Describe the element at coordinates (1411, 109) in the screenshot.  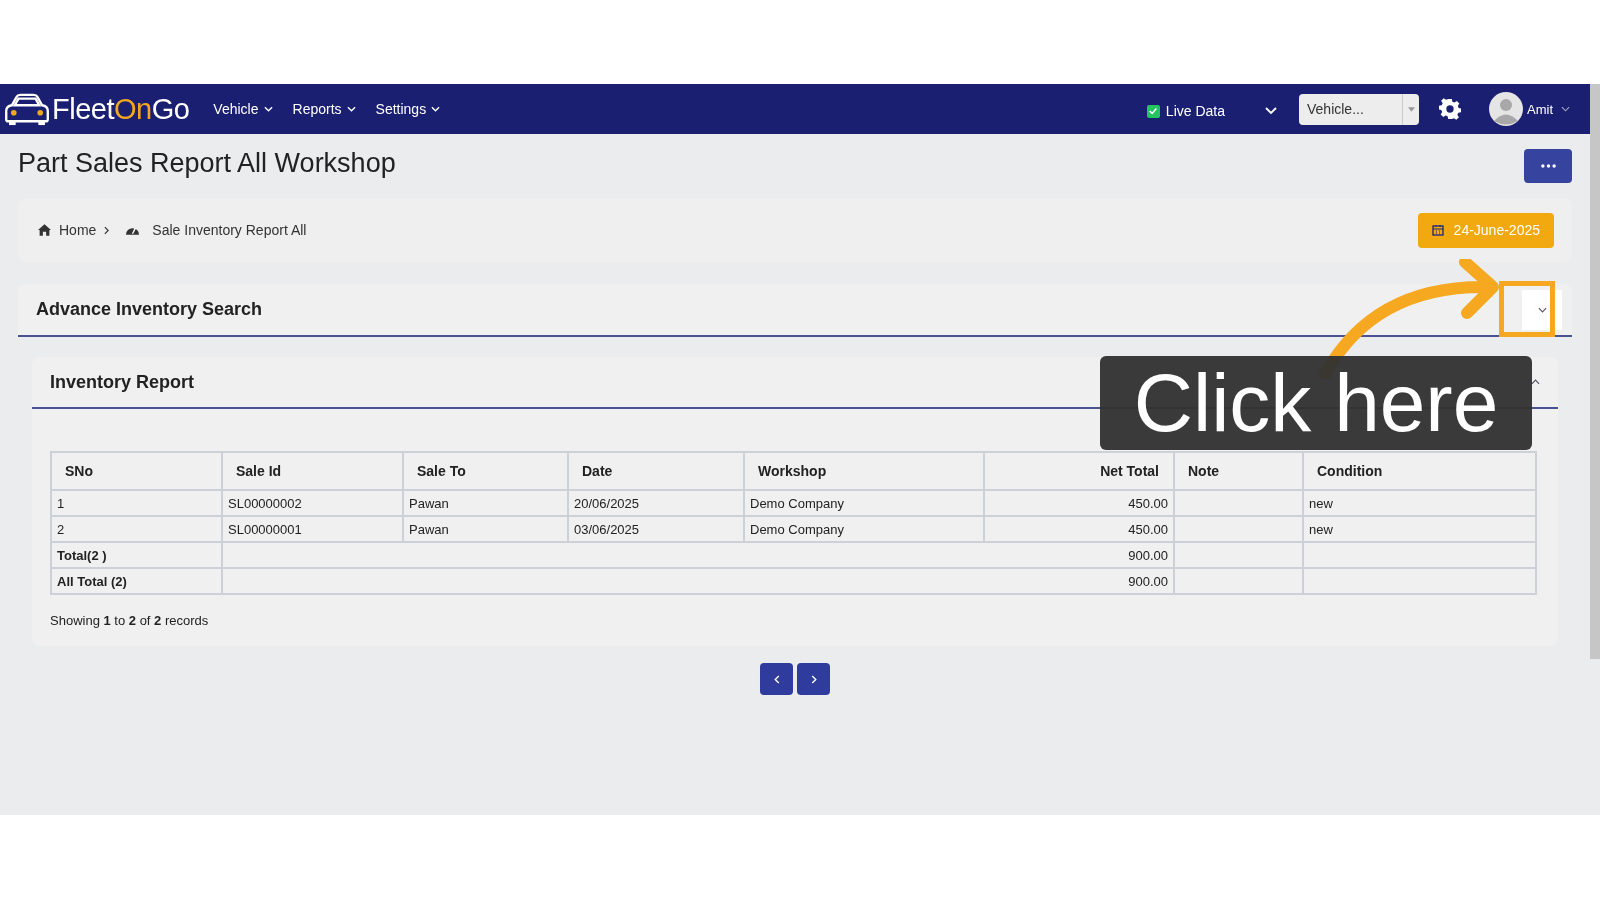
I see `caret-down-icon` at that location.